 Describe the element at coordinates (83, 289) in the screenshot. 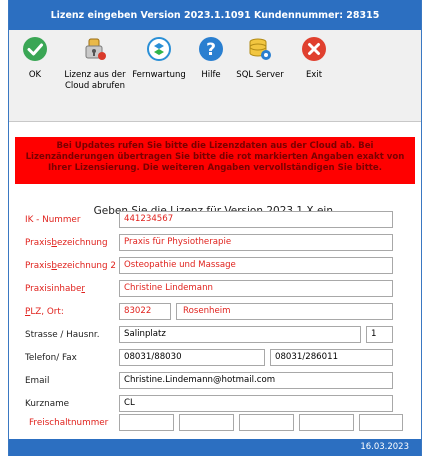

I see `owner-label-accesskey: r` at that location.